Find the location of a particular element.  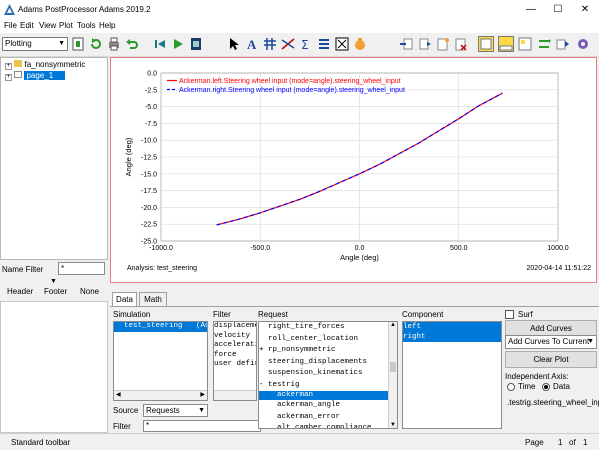

surf-checkbox is located at coordinates (509, 314).